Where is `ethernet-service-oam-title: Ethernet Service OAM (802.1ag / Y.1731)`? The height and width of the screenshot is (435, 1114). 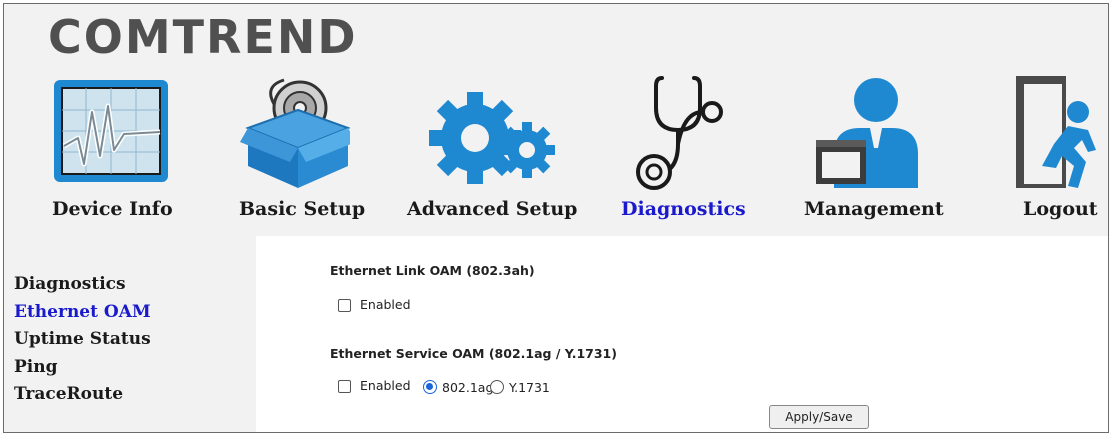
ethernet-service-oam-title: Ethernet Service OAM (802.1ag / Y.1731) is located at coordinates (473, 353).